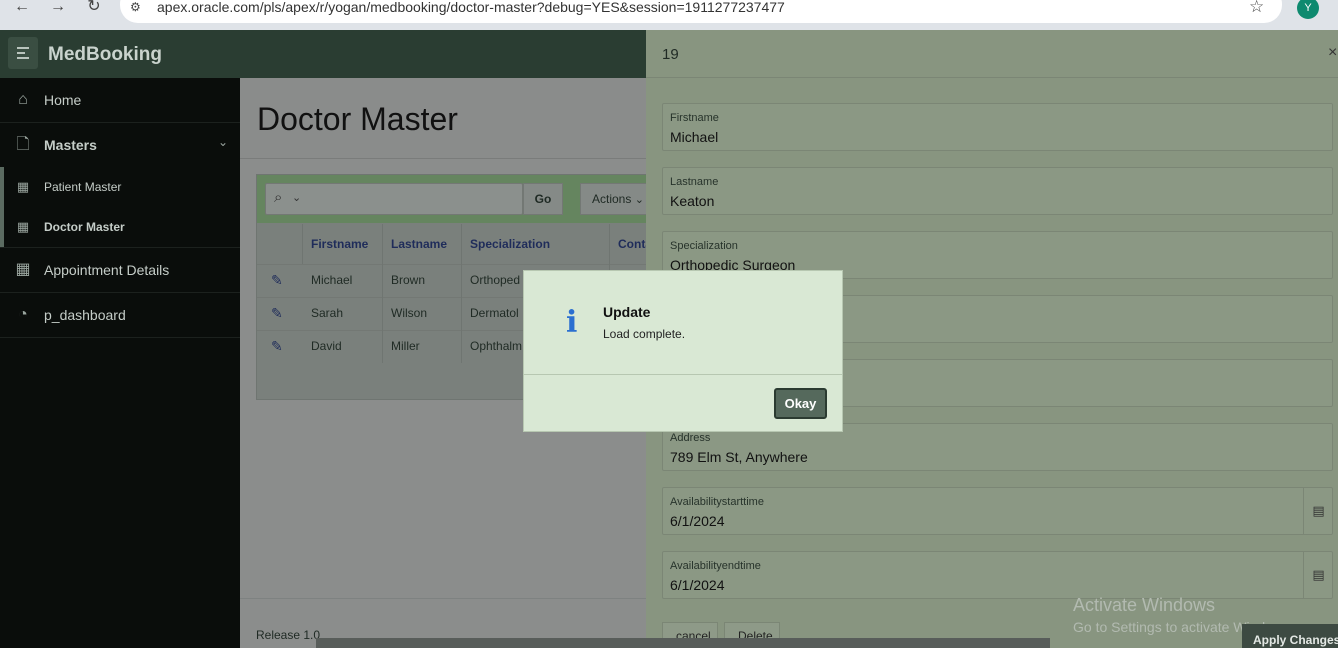 Image resolution: width=1338 pixels, height=648 pixels. I want to click on sidebar-item-masters: 🗋 Masters ⌄, so click(120, 145).